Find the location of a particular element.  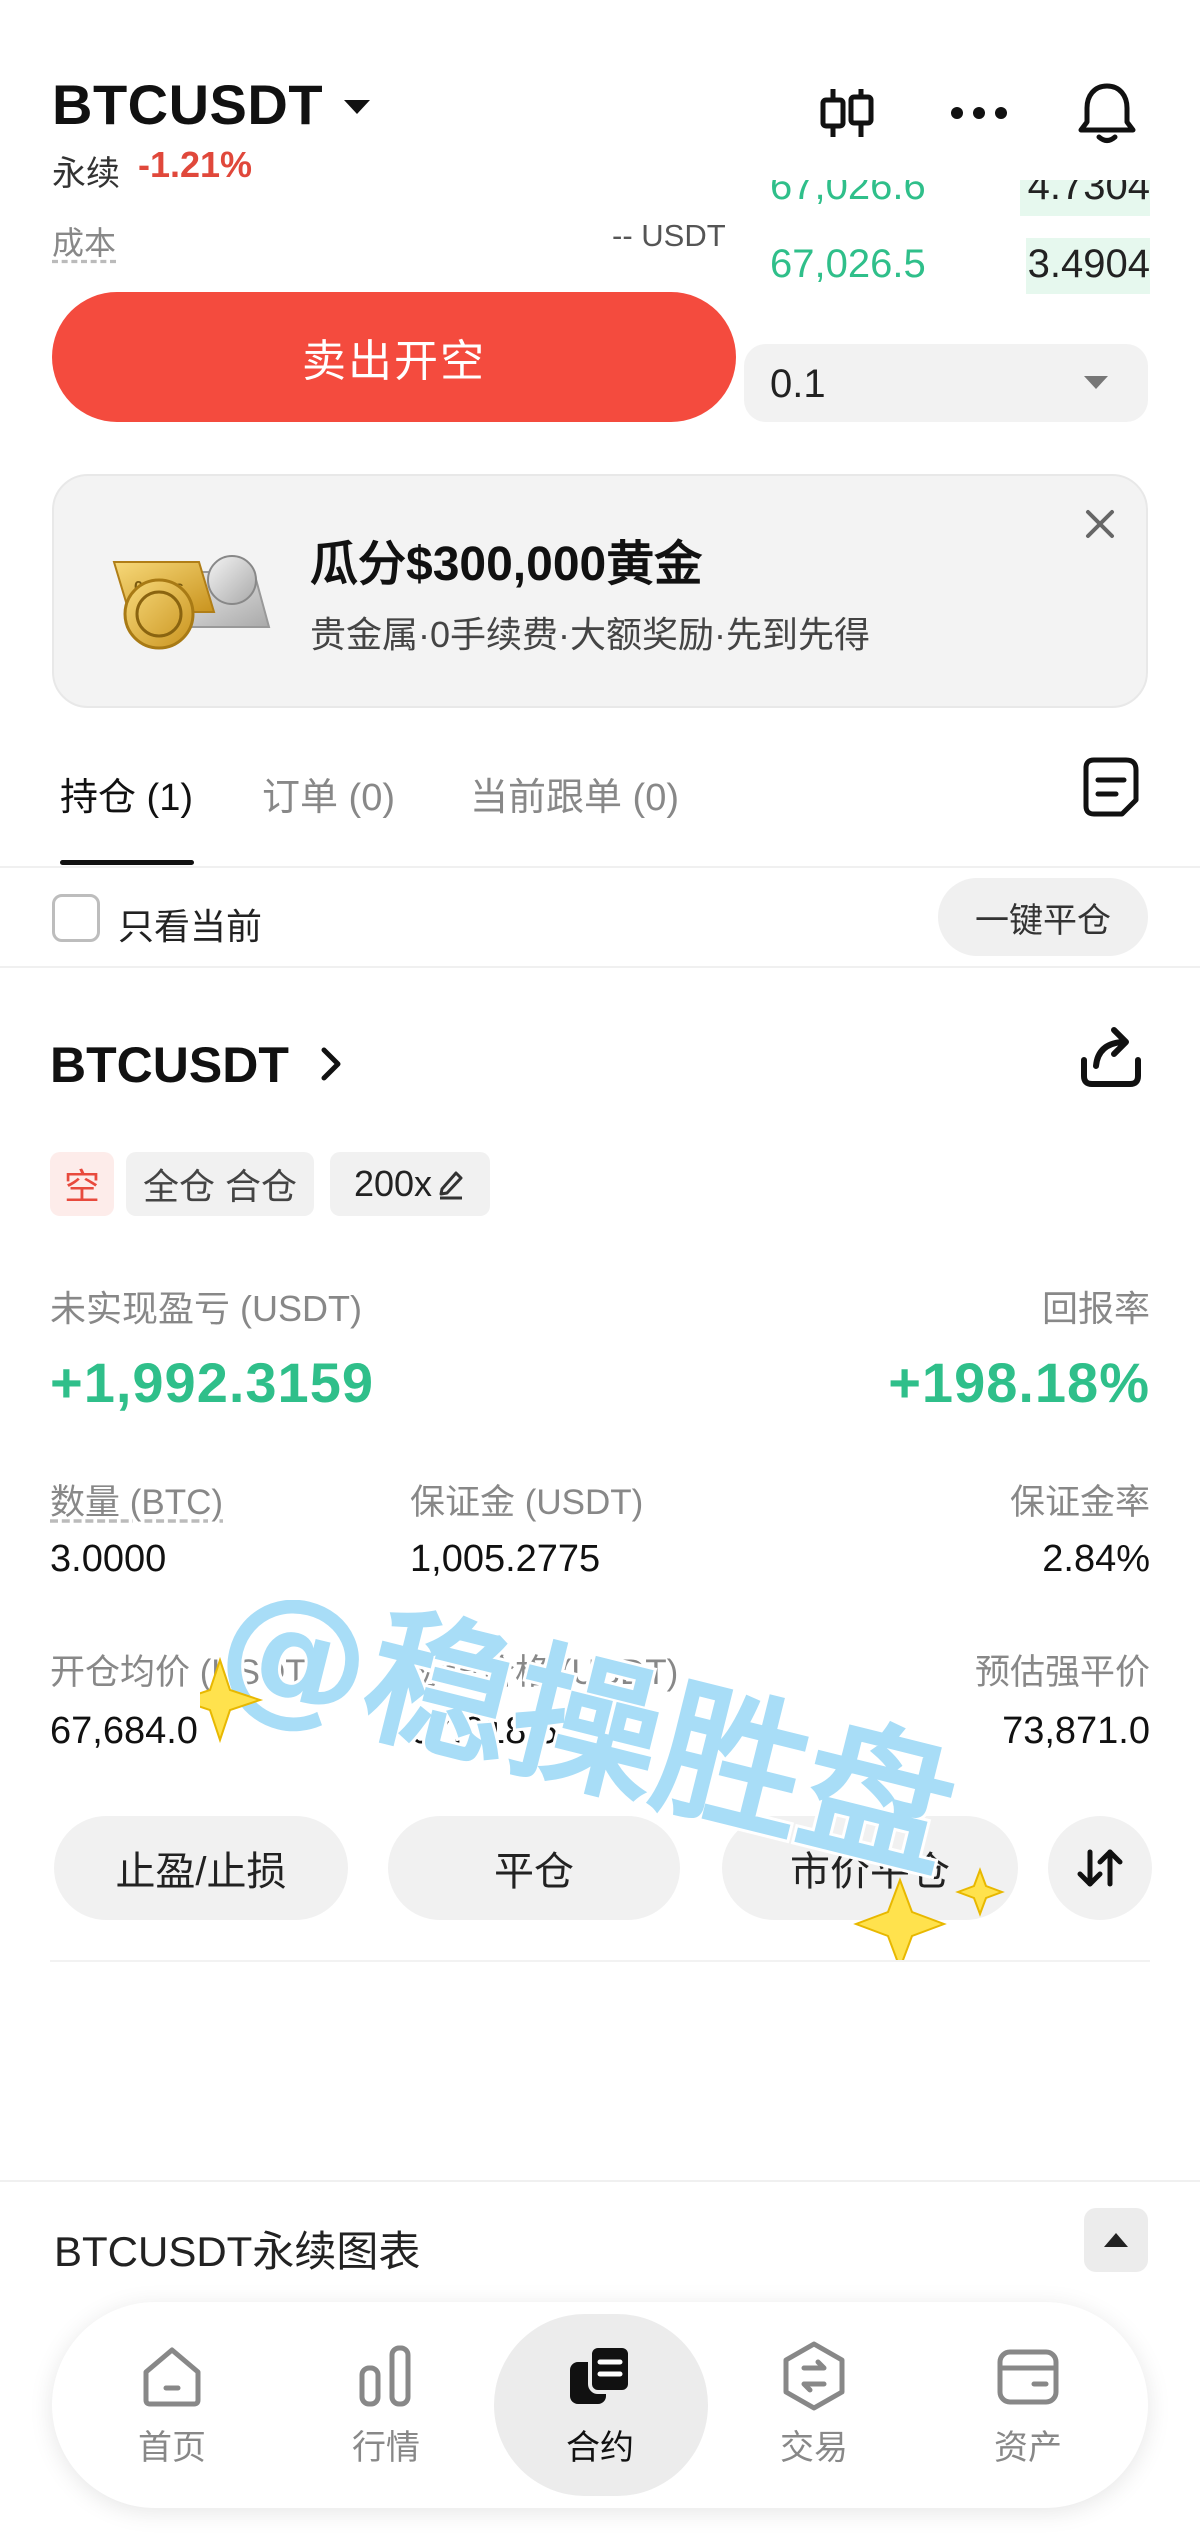

active-tab-indicator is located at coordinates (127, 862).